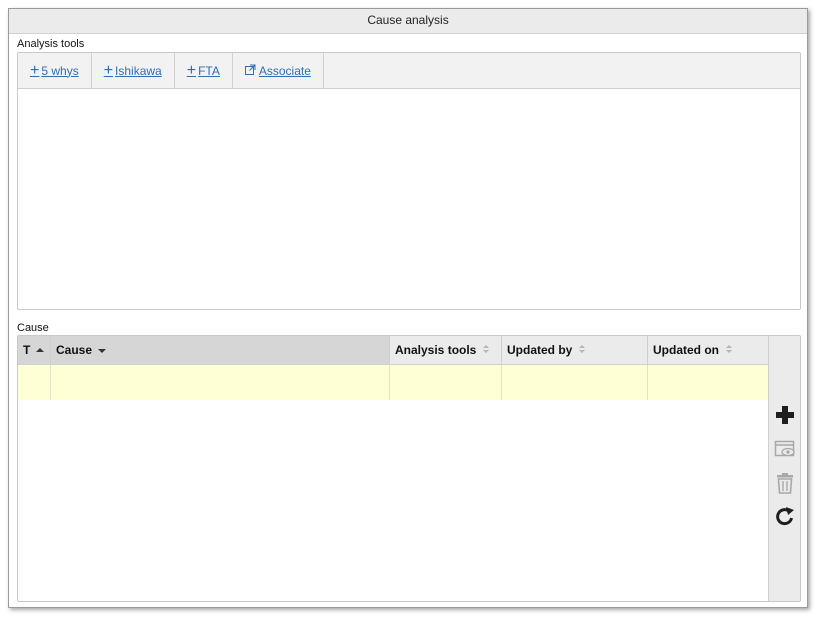 The width and height of the screenshot is (819, 619). What do you see at coordinates (34, 350) in the screenshot?
I see `column-header-type: T` at bounding box center [34, 350].